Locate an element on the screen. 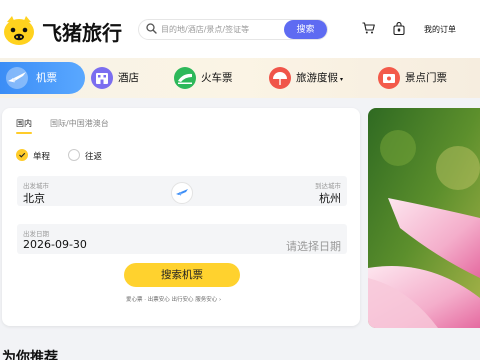  lotus-image is located at coordinates (424, 218).